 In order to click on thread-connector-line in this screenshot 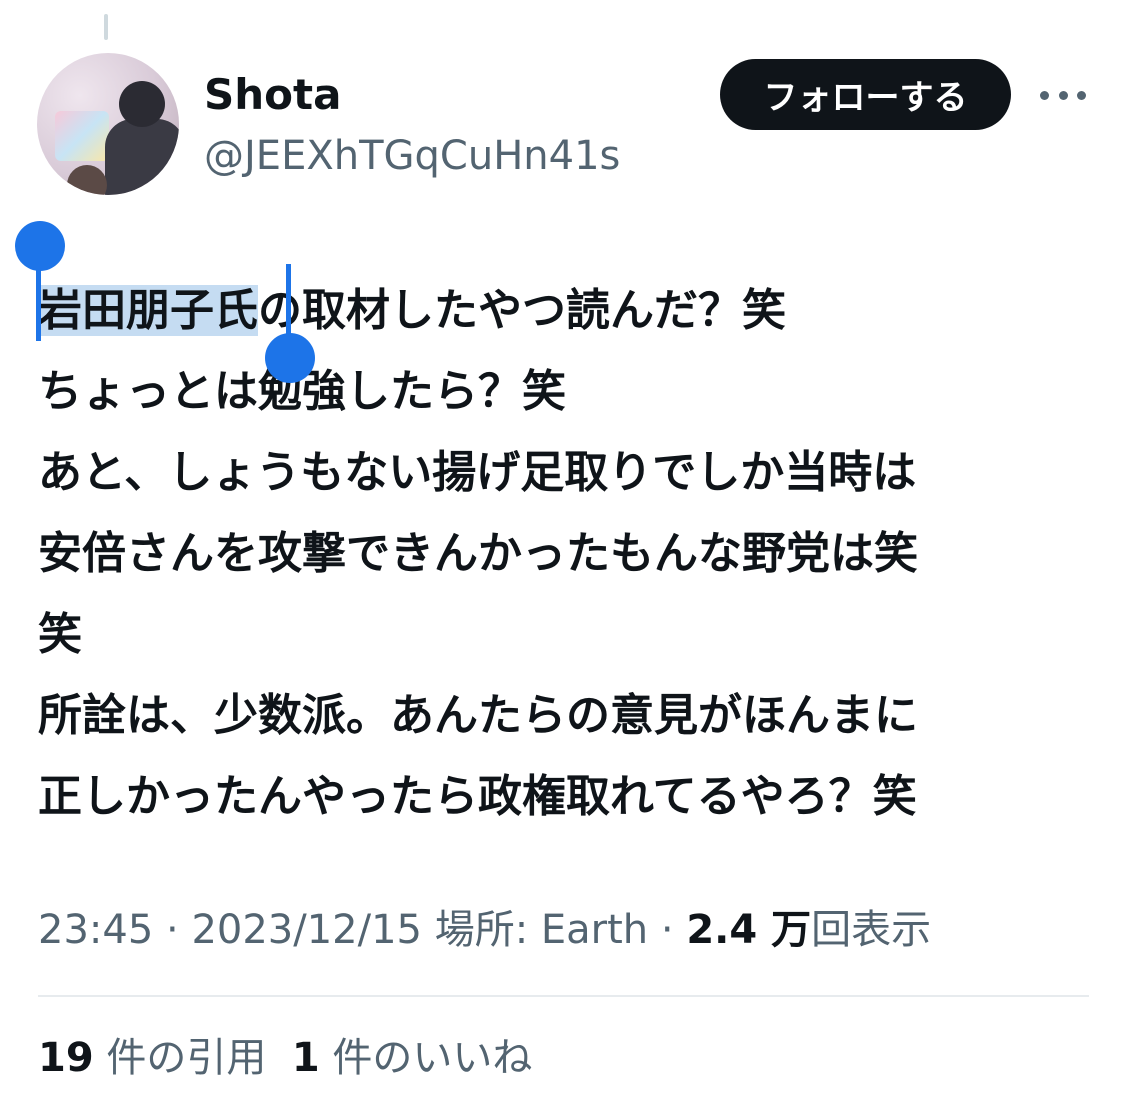, I will do `click(106, 27)`.